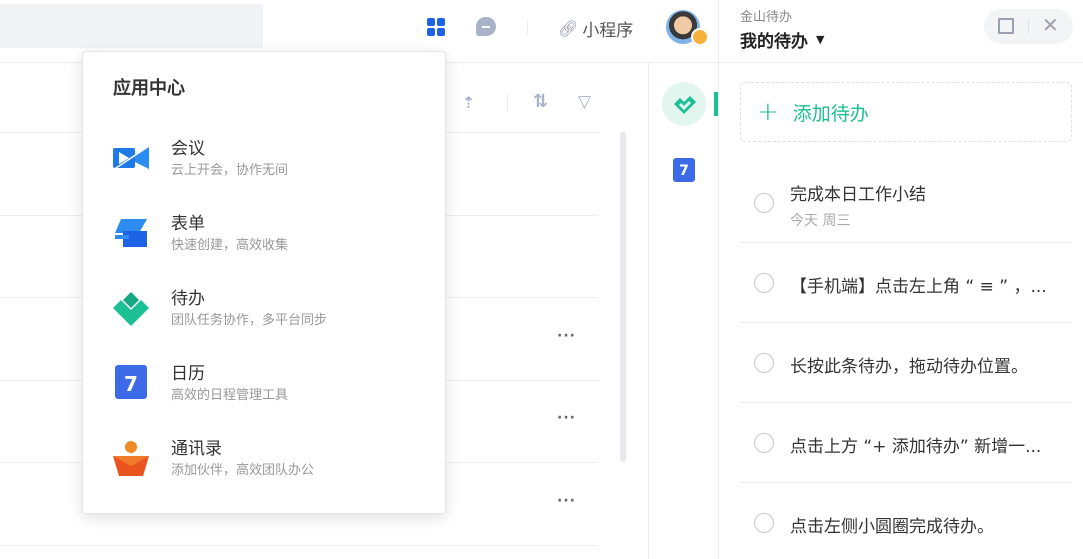 The image size is (1083, 559). I want to click on app-item-form: 表单 快速创建，高效收集, so click(273, 234).